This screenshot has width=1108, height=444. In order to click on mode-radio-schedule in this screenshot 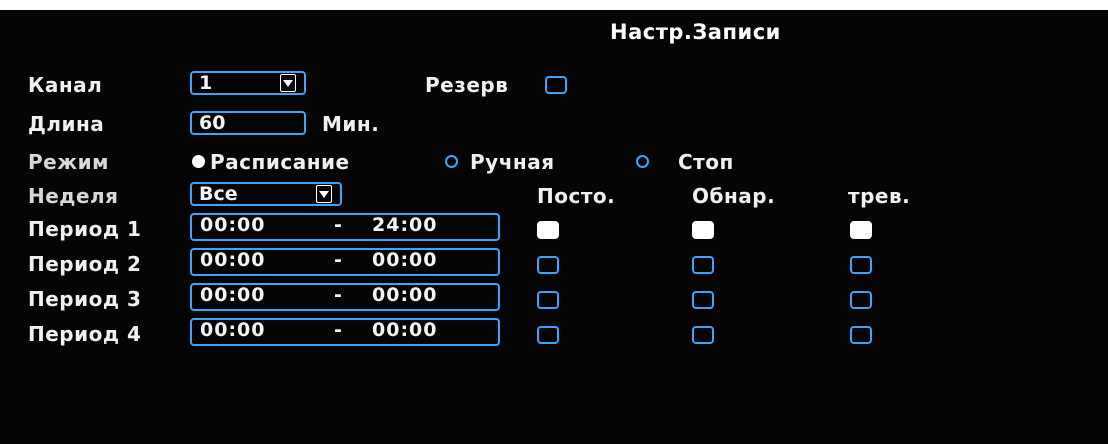, I will do `click(198, 161)`.